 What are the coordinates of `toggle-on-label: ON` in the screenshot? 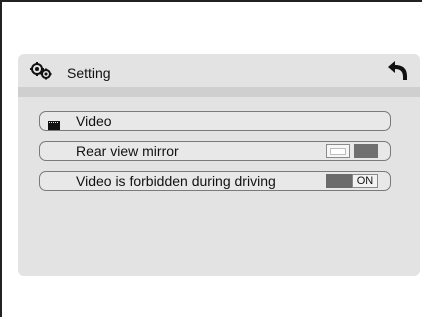 It's located at (365, 181).